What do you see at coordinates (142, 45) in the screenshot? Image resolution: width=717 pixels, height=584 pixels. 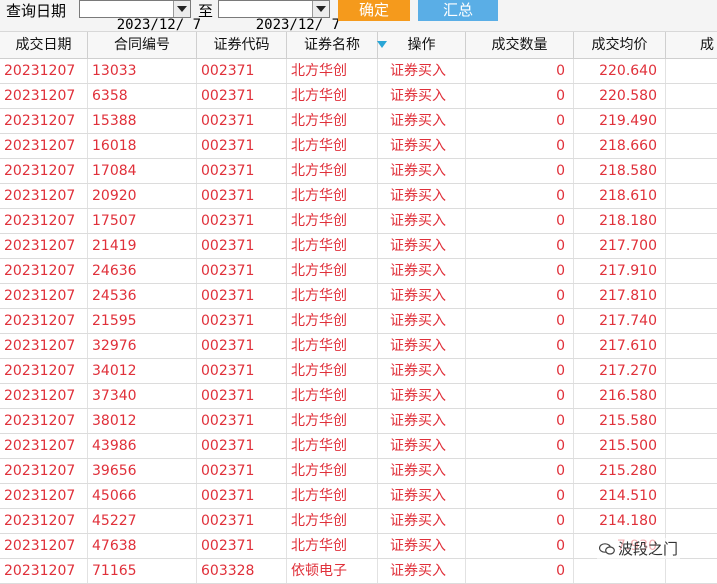 I see `column-header-contract: 合同编号` at bounding box center [142, 45].